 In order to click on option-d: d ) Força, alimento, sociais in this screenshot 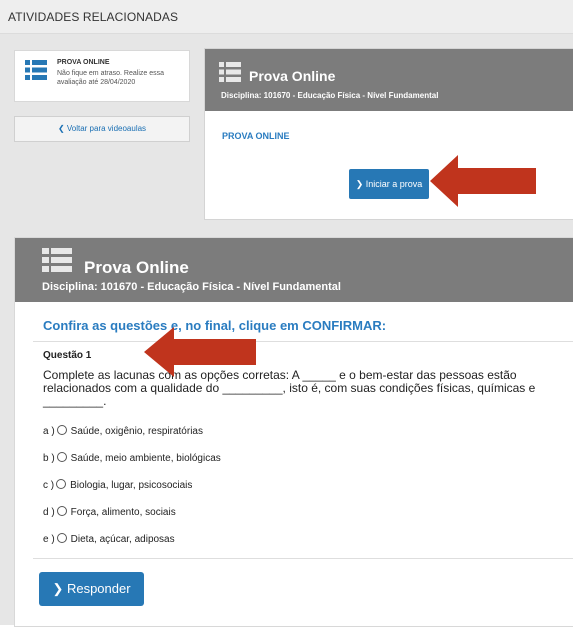, I will do `click(109, 512)`.